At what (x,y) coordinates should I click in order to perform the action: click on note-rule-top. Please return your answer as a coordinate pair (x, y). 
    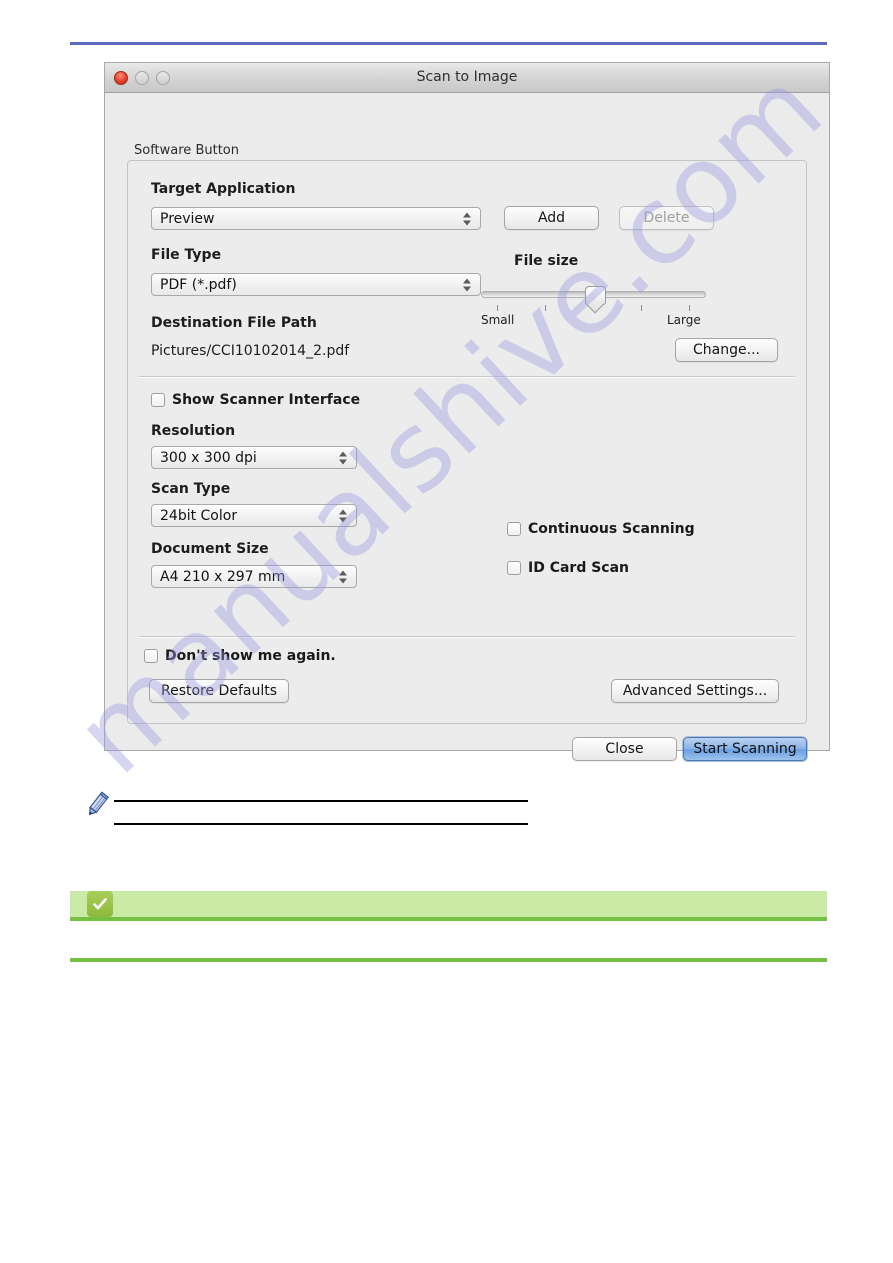
    Looking at the image, I should click on (321, 801).